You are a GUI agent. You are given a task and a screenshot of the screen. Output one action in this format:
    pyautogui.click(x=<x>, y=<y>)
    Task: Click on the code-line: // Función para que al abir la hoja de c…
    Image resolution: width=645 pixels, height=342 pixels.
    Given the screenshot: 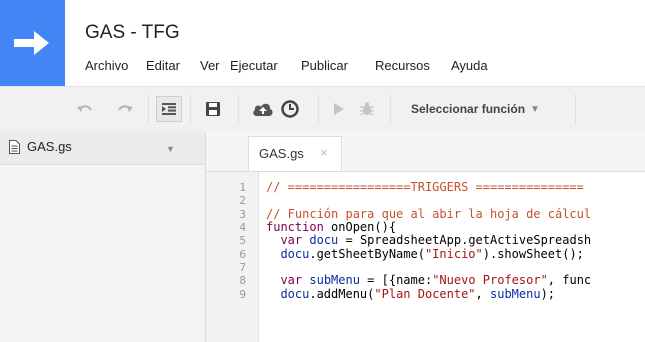 What is the action you would take?
    pyautogui.click(x=429, y=213)
    